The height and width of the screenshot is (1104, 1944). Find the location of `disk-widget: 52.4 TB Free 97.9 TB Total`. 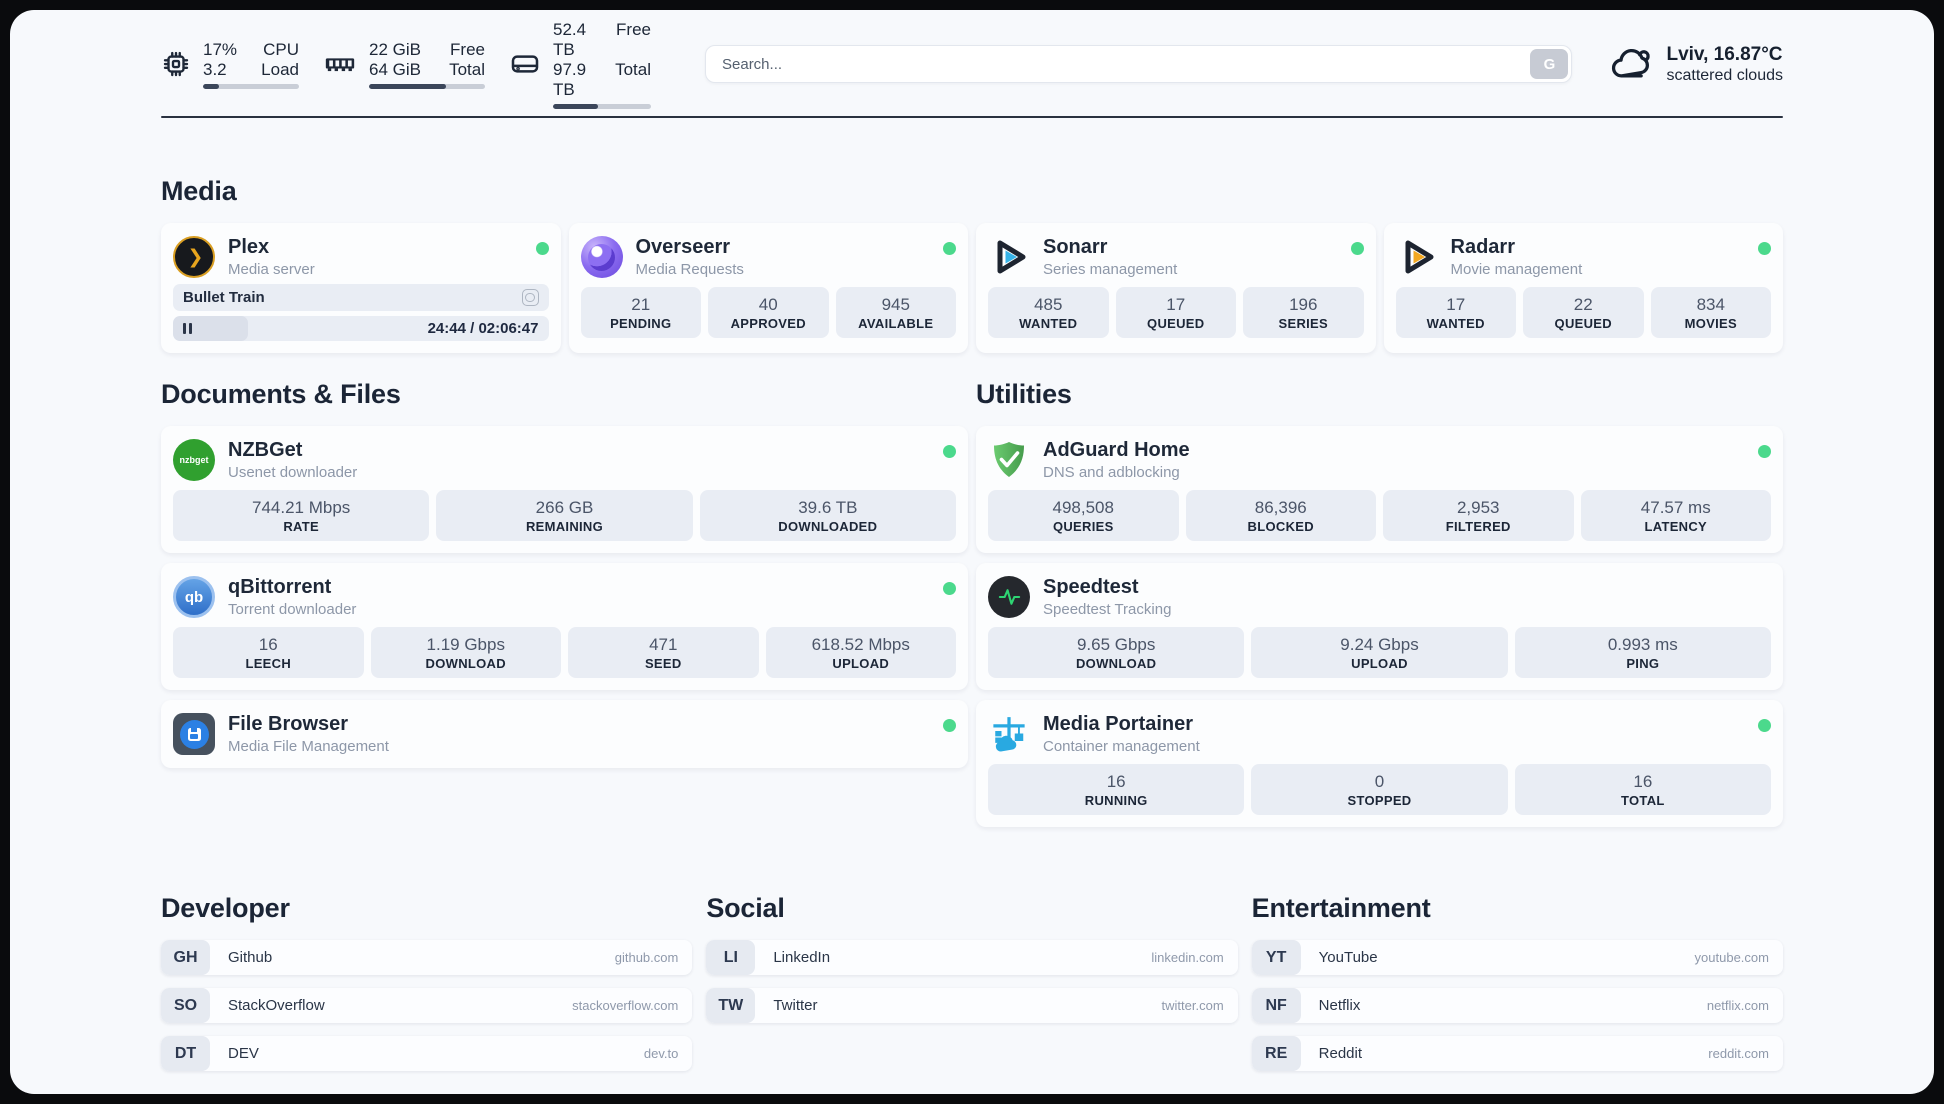

disk-widget: 52.4 TB Free 97.9 TB Total is located at coordinates (580, 64).